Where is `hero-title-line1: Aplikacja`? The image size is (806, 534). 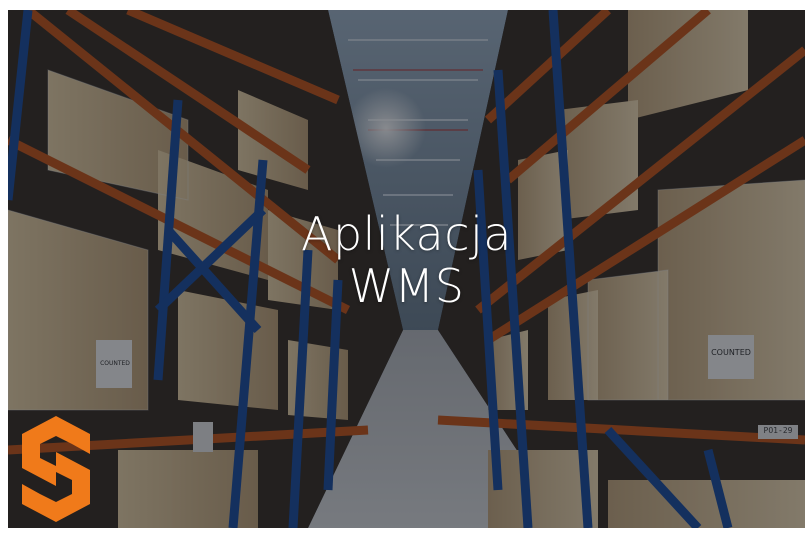
hero-title-line1: Aplikacja is located at coordinates (406, 234).